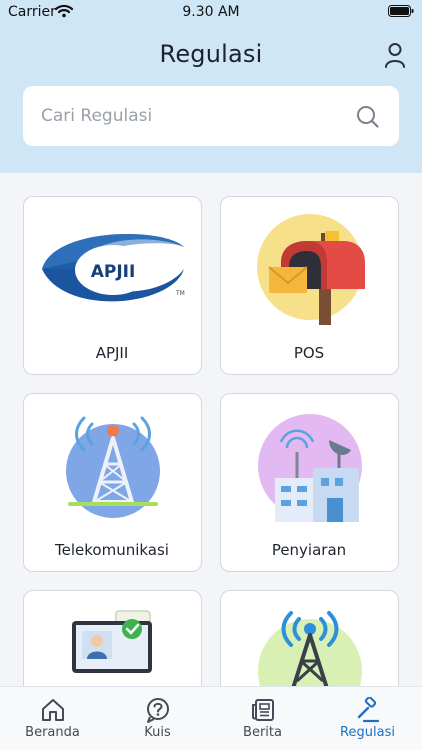  Describe the element at coordinates (309, 550) in the screenshot. I see `card-penyiaran-label: Penyiaran` at that location.